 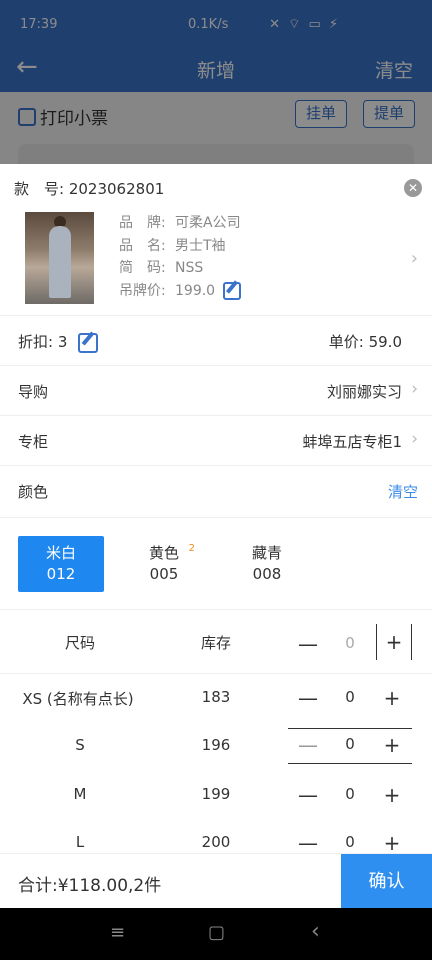 I want to click on short-code-label: 简 码:, so click(x=142, y=268).